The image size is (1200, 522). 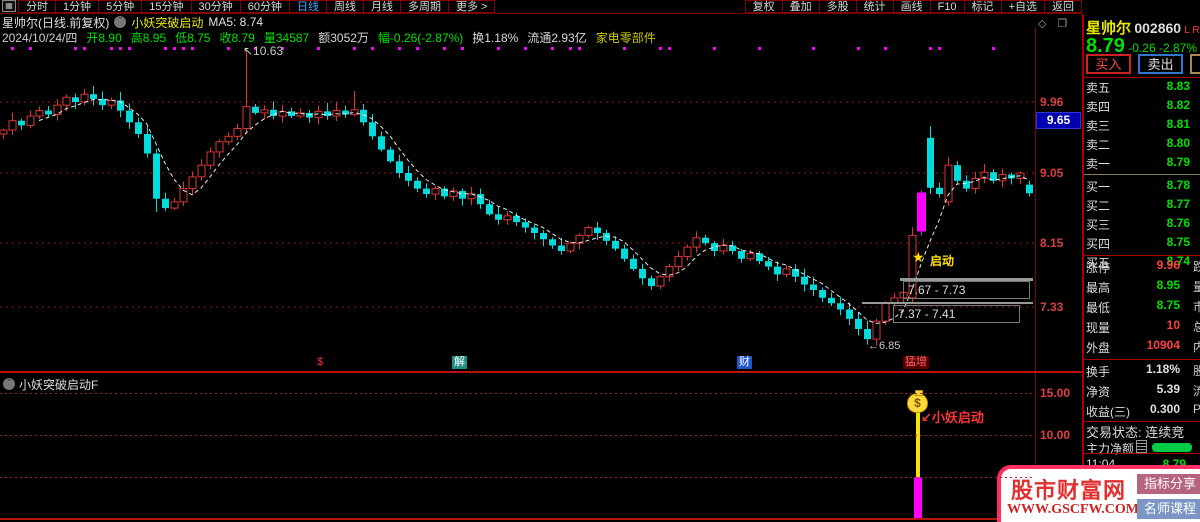 I want to click on stat-value: 8.75, so click(x=1168, y=305).